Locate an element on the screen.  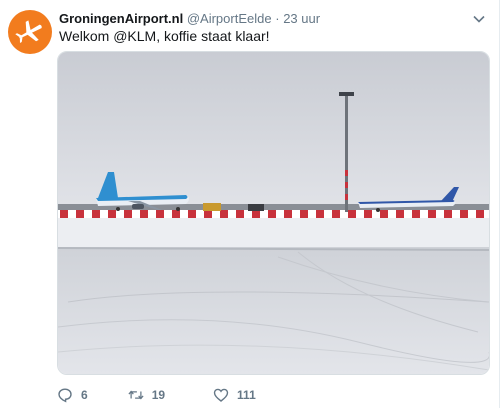
tweet-timestamp: 23 uur is located at coordinates (301, 18).